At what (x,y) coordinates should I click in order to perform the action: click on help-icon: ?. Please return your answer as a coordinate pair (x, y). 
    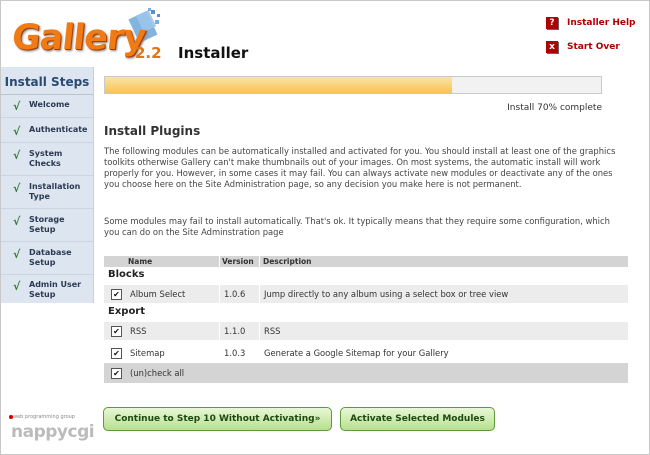
    Looking at the image, I should click on (552, 23).